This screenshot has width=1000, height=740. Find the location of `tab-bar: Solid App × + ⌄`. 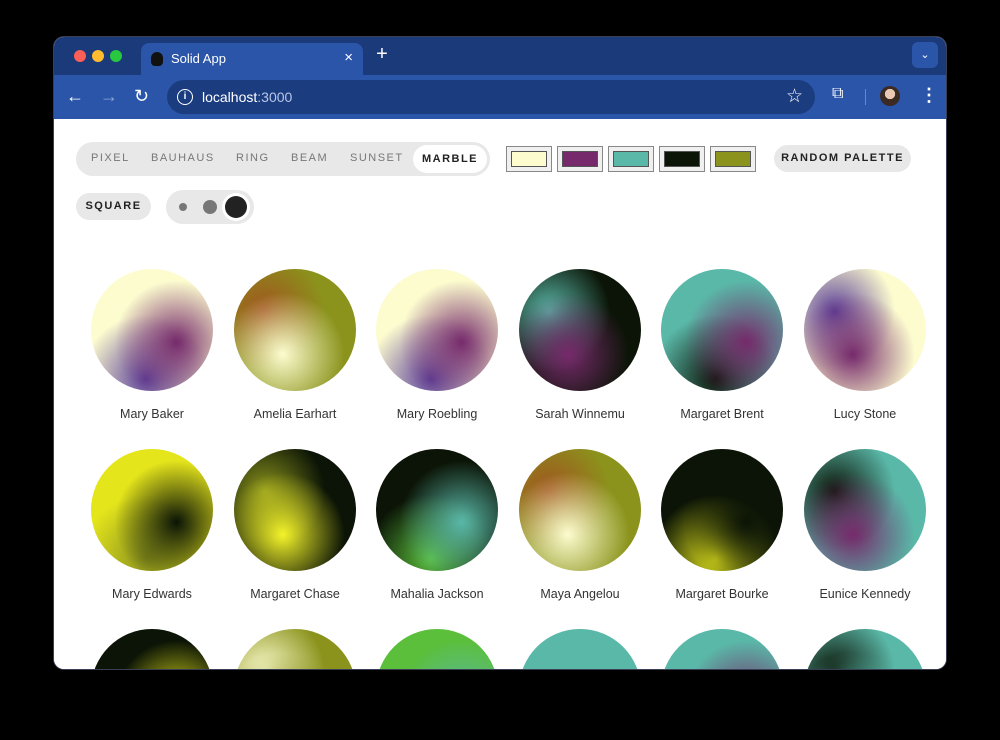

tab-bar: Solid App × + ⌄ is located at coordinates (500, 56).